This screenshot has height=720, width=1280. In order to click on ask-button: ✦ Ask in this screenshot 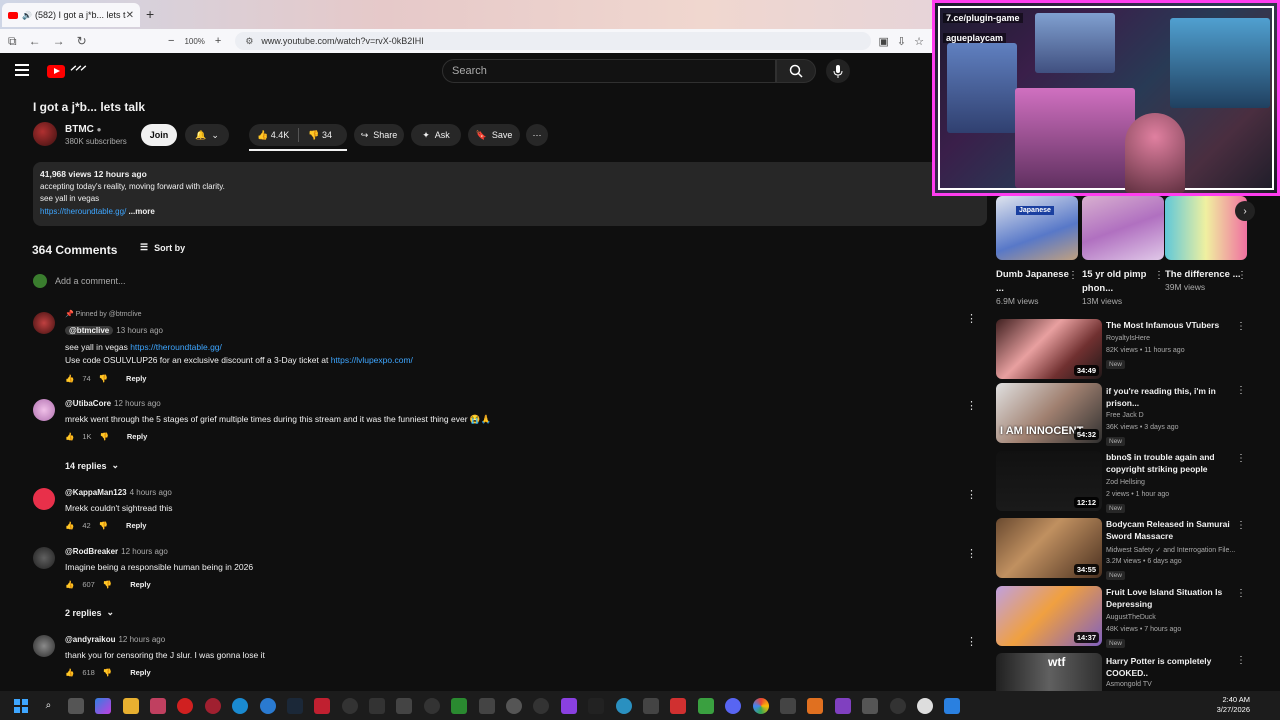, I will do `click(436, 135)`.